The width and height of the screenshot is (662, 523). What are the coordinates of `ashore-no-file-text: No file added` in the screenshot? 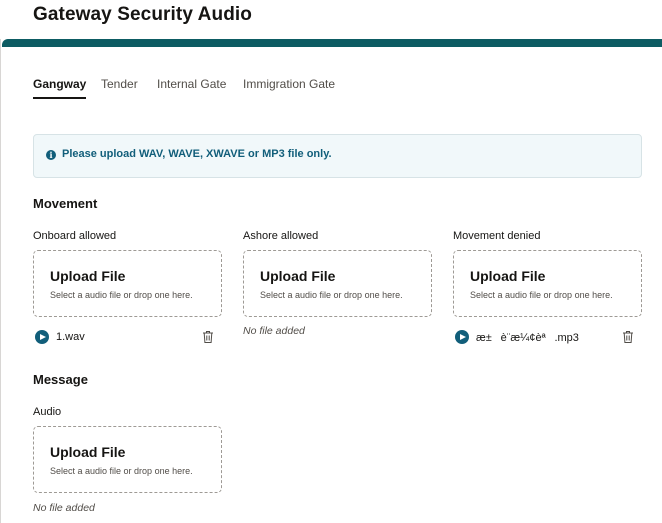 It's located at (274, 331).